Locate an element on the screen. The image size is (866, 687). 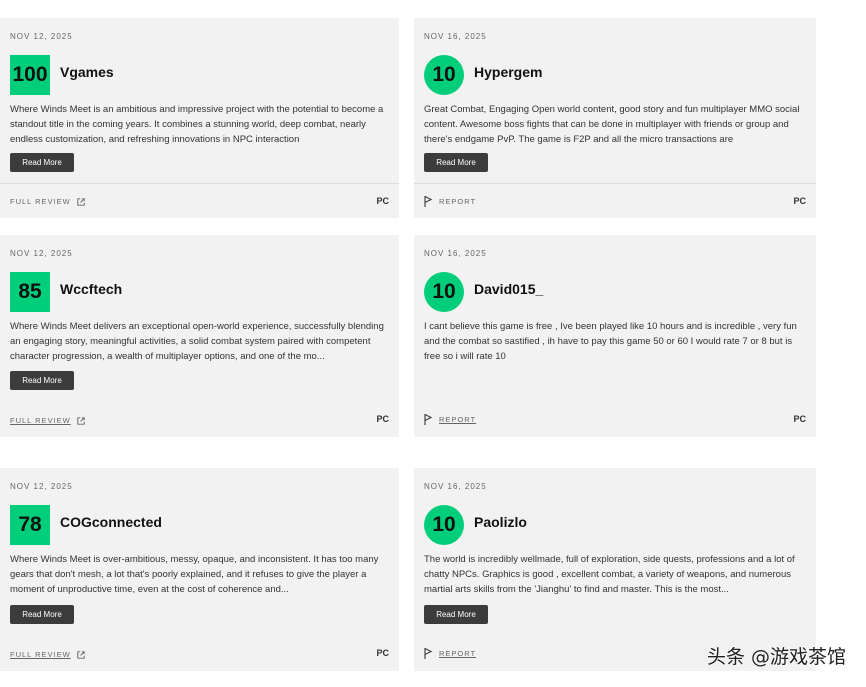
username: David015_ is located at coordinates (508, 289).